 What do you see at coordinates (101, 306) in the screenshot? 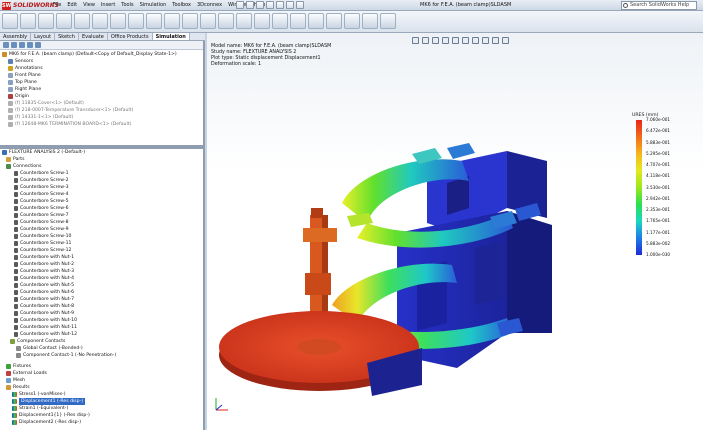
I see `tree-item-connector: Counterbore with Nut-8` at bounding box center [101, 306].